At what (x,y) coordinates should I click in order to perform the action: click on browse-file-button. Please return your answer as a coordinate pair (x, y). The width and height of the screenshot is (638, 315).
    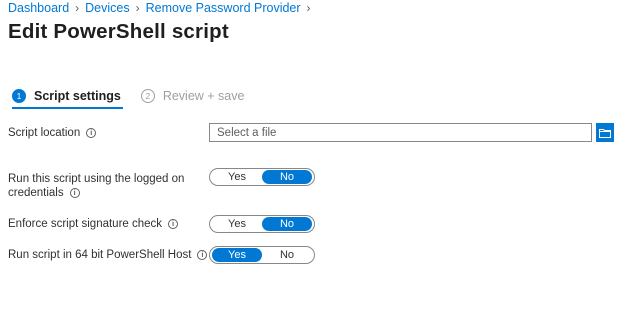
    Looking at the image, I should click on (605, 132).